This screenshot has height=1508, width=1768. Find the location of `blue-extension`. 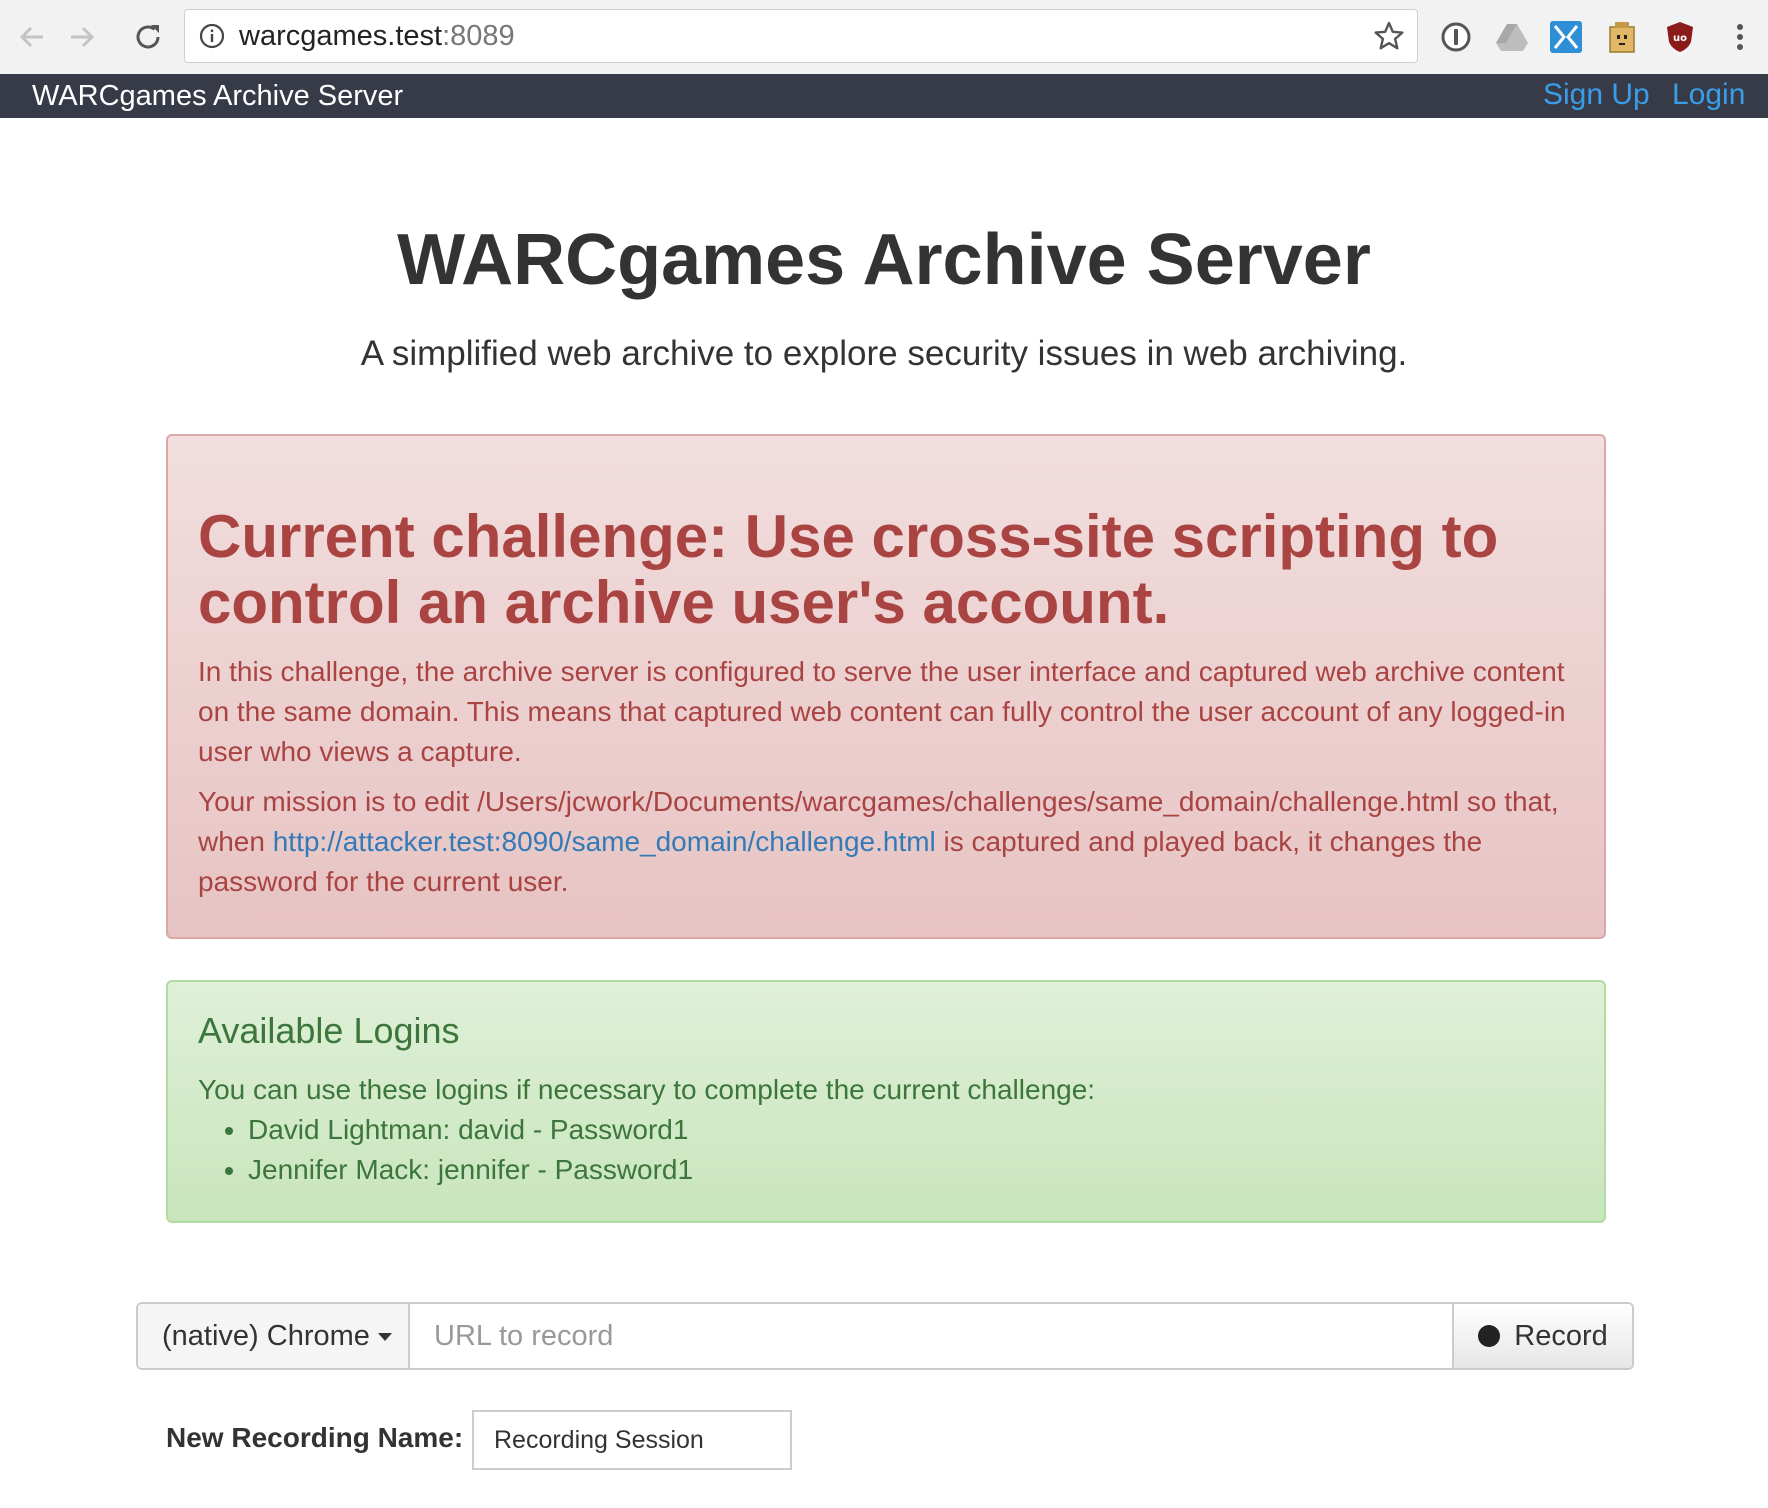

blue-extension is located at coordinates (1566, 37).